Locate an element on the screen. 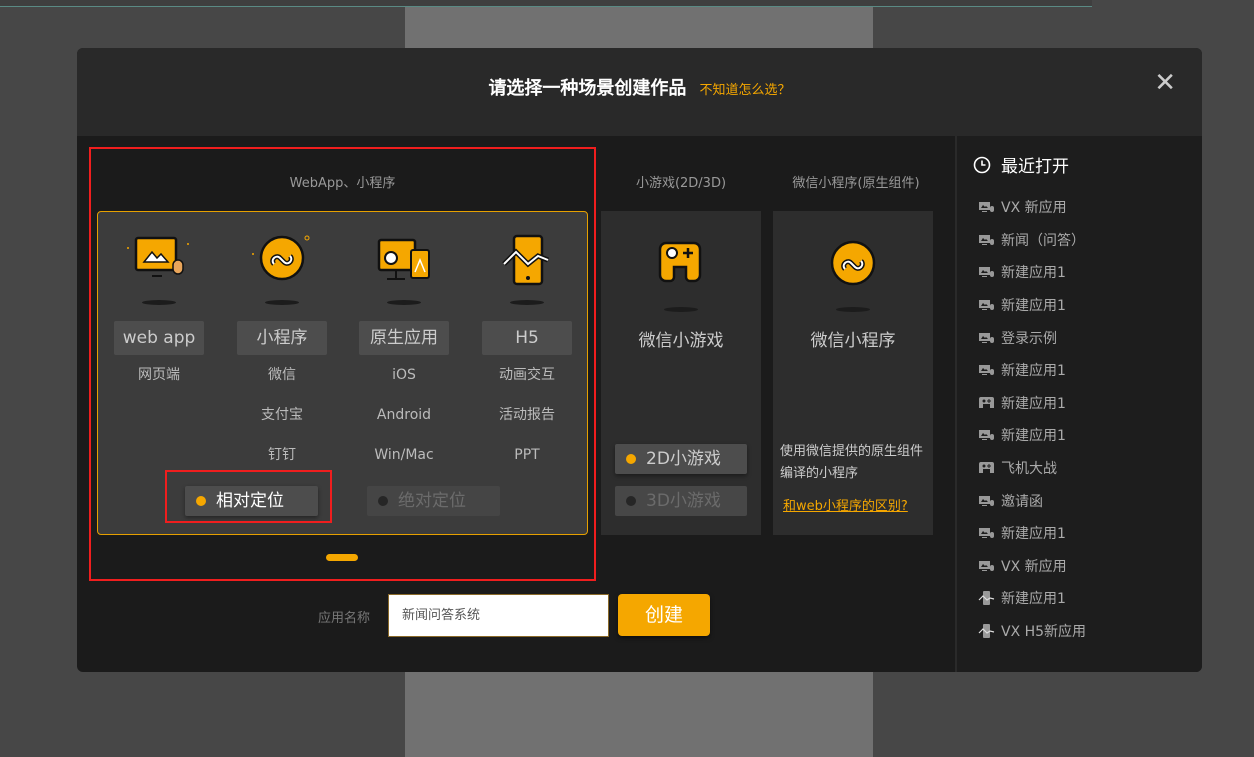 The image size is (1254, 757). recent-item: 登录示例 is located at coordinates (1032, 337).